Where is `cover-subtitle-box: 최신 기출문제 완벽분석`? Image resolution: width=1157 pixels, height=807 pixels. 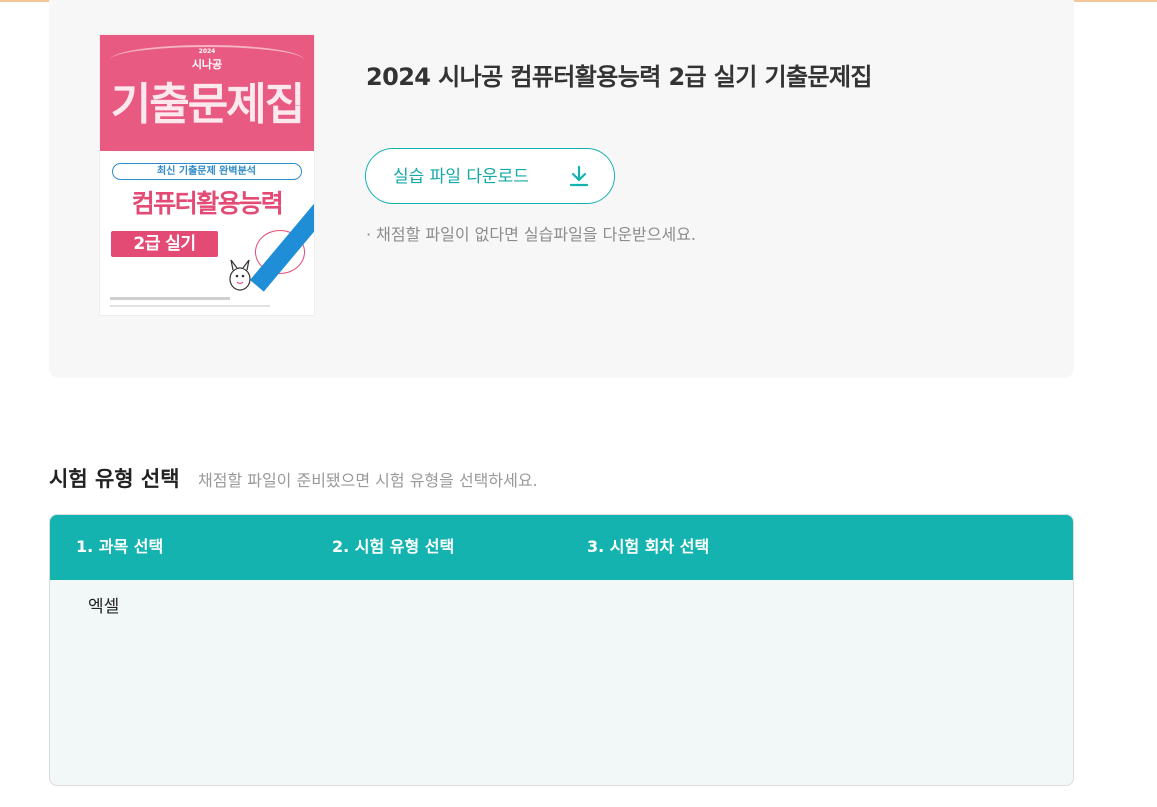 cover-subtitle-box: 최신 기출문제 완벽분석 is located at coordinates (207, 171).